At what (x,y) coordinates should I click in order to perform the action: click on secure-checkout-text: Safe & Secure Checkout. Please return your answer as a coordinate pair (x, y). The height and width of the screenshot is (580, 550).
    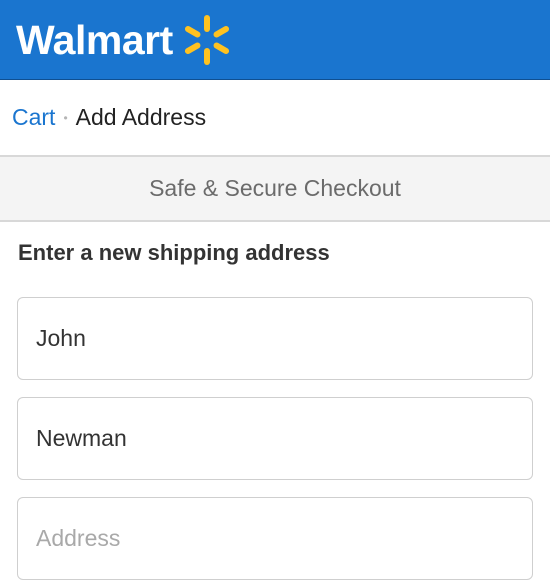
    Looking at the image, I should click on (275, 188).